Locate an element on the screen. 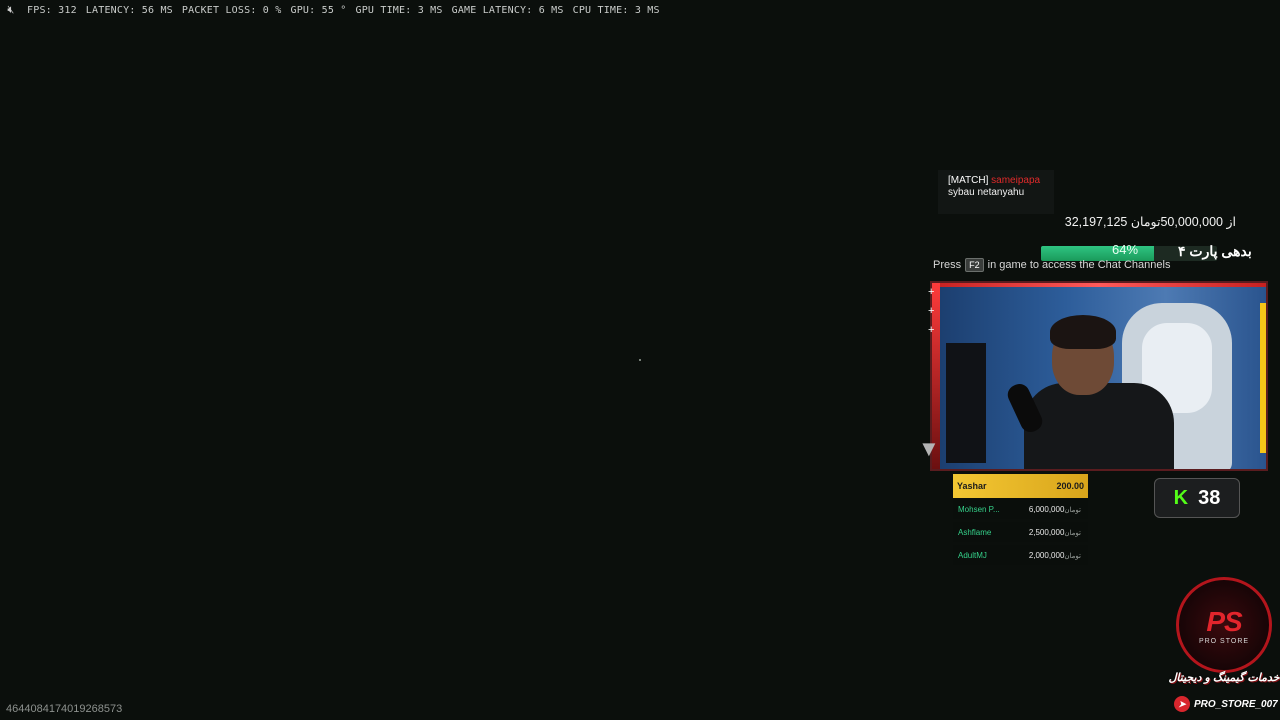  donor-row: AdultMJ تومان2,000,000 is located at coordinates (1020, 555).